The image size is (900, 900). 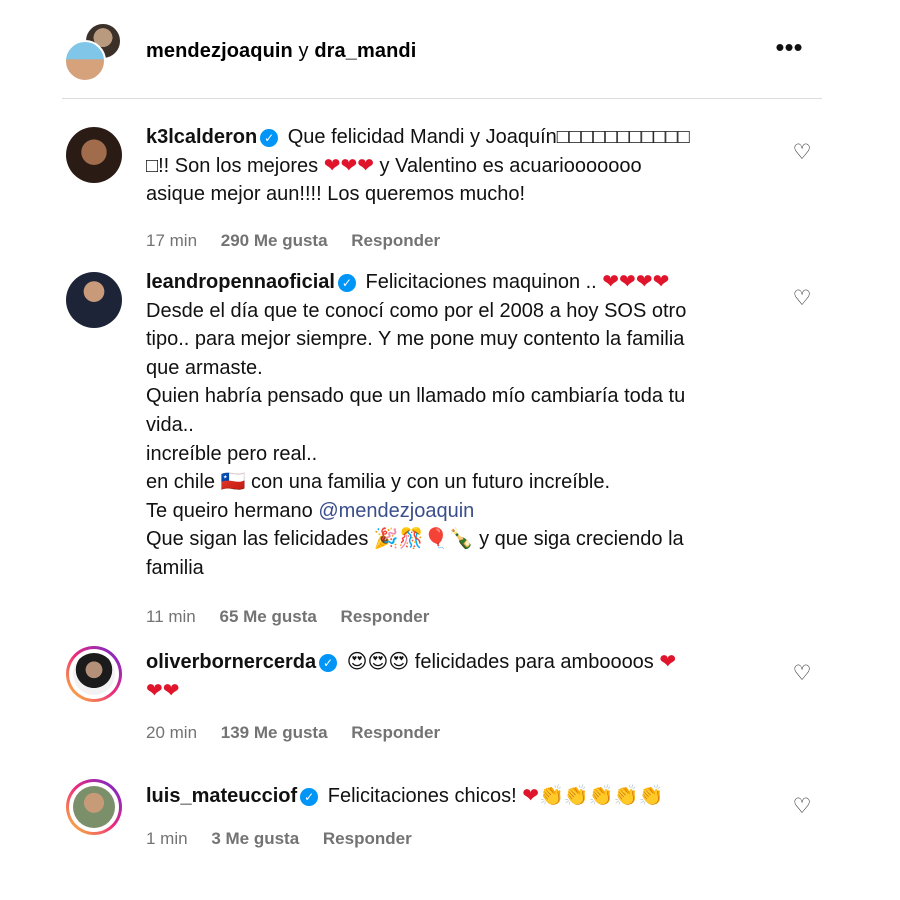 I want to click on comment-text-line-2: □!! Son los mejores, so click(x=232, y=165).